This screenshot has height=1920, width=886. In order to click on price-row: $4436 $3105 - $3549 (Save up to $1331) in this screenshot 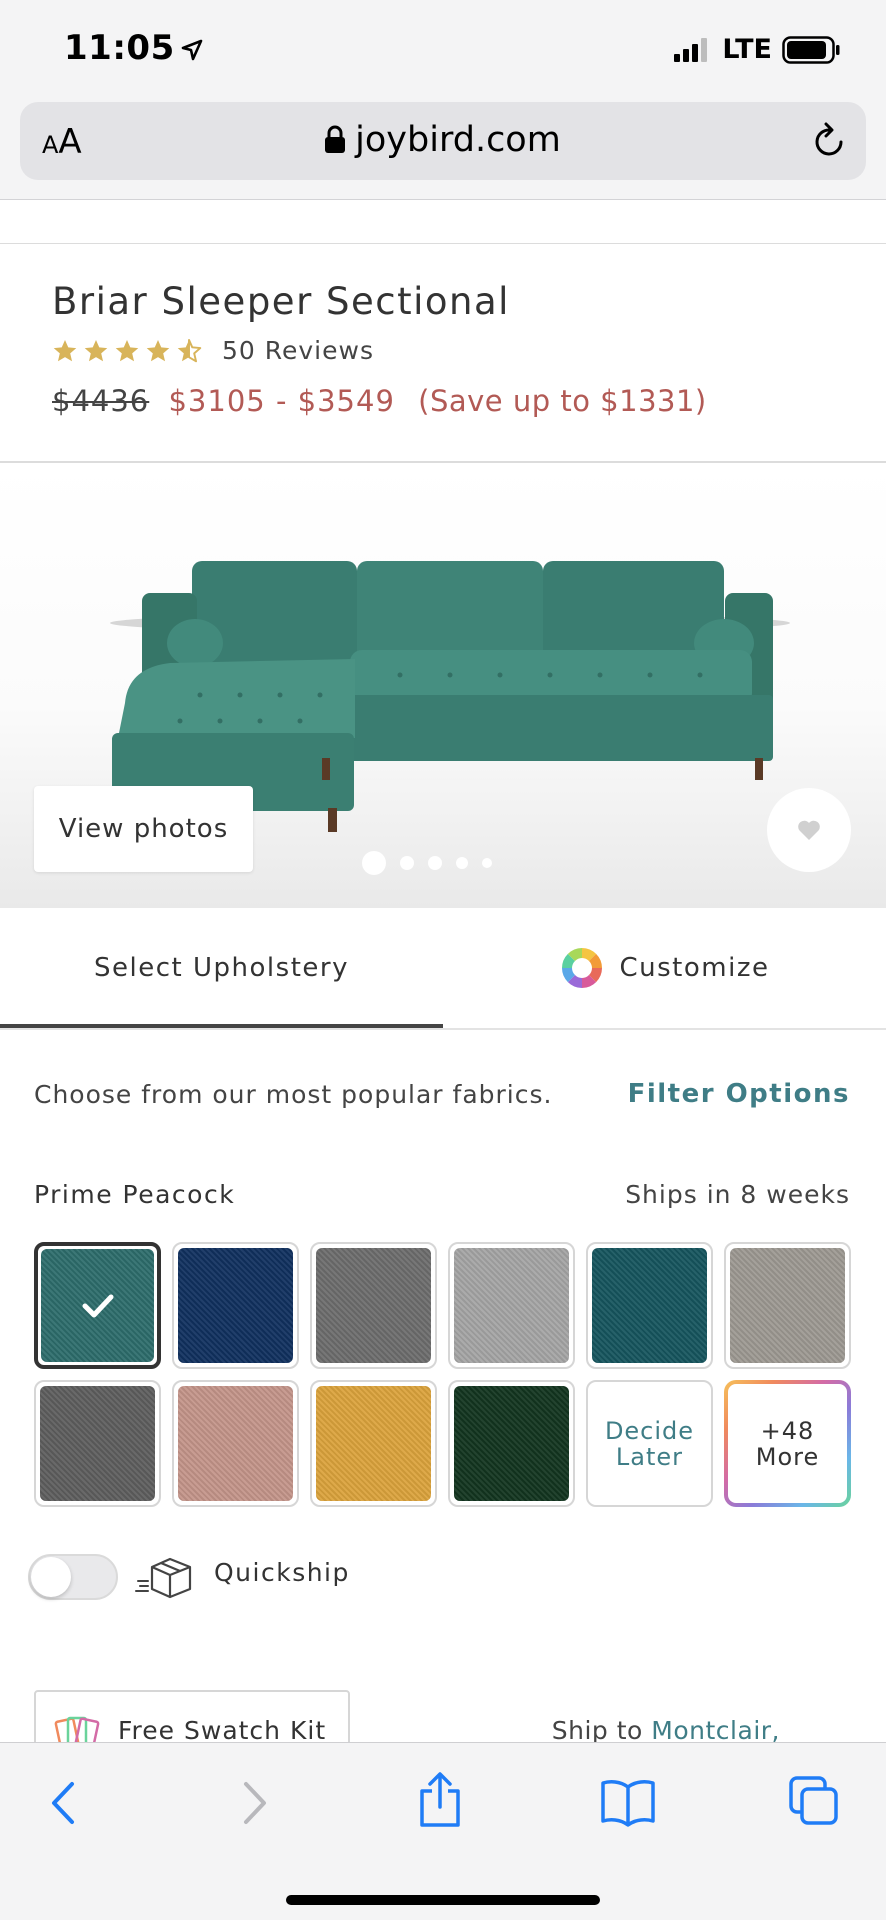, I will do `click(379, 401)`.